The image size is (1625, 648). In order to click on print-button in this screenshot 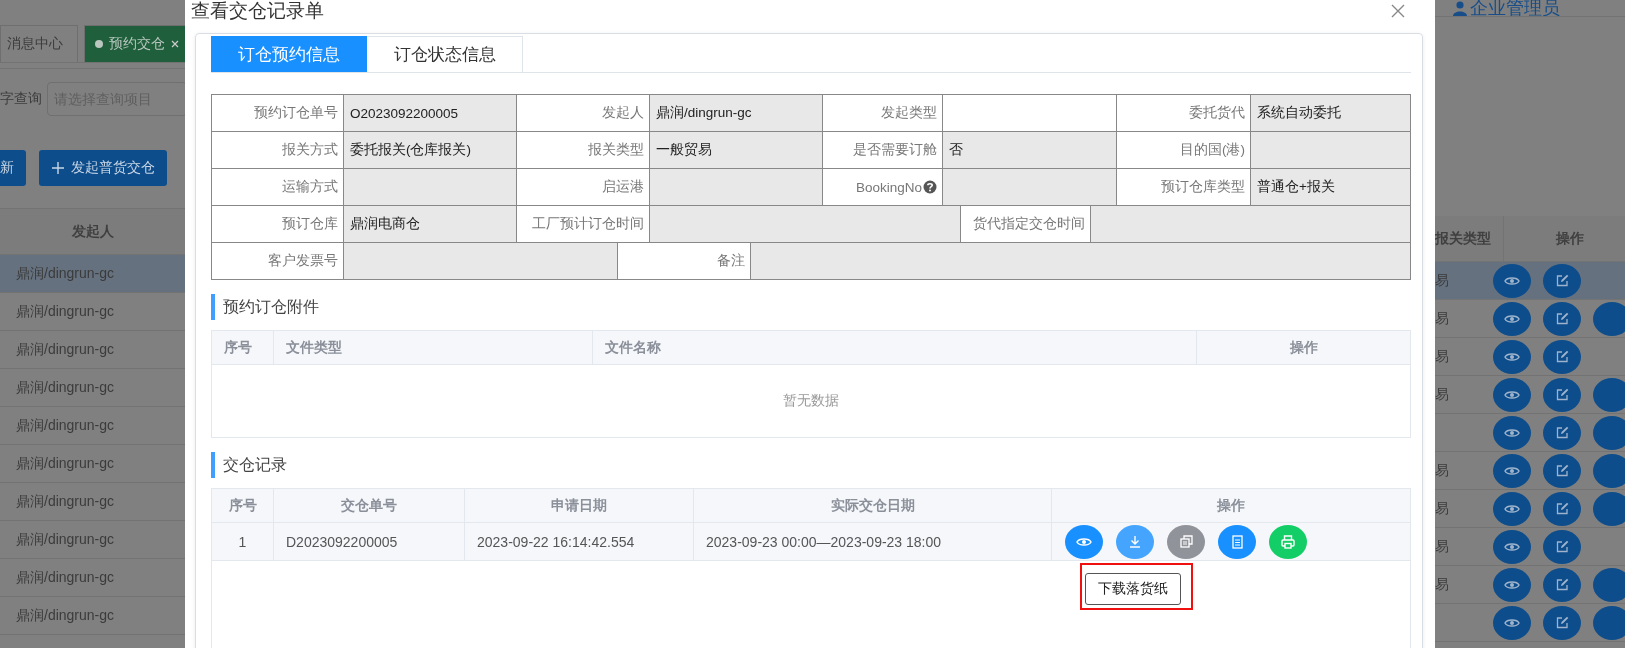, I will do `click(1288, 541)`.